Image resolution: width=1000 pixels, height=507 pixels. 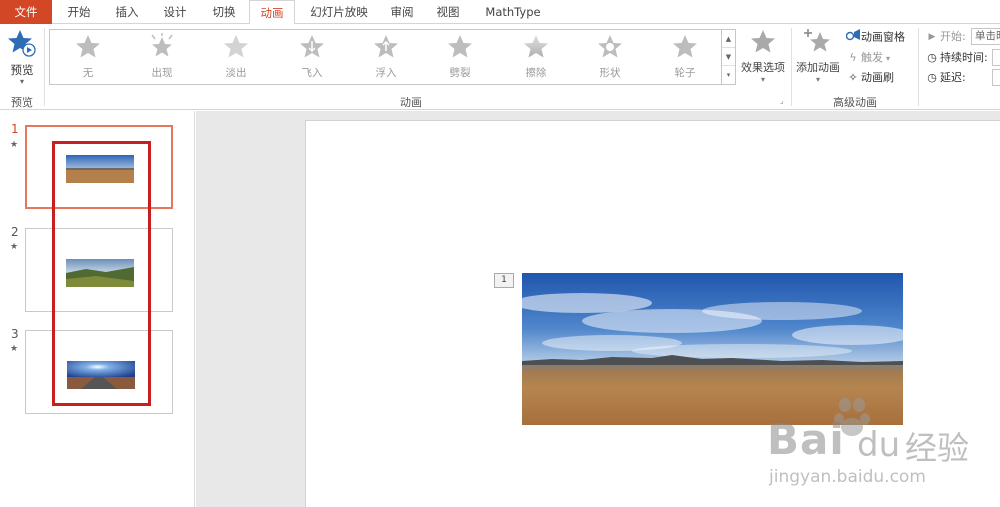 I want to click on animation-fly-in: 飞入, so click(x=312, y=58).